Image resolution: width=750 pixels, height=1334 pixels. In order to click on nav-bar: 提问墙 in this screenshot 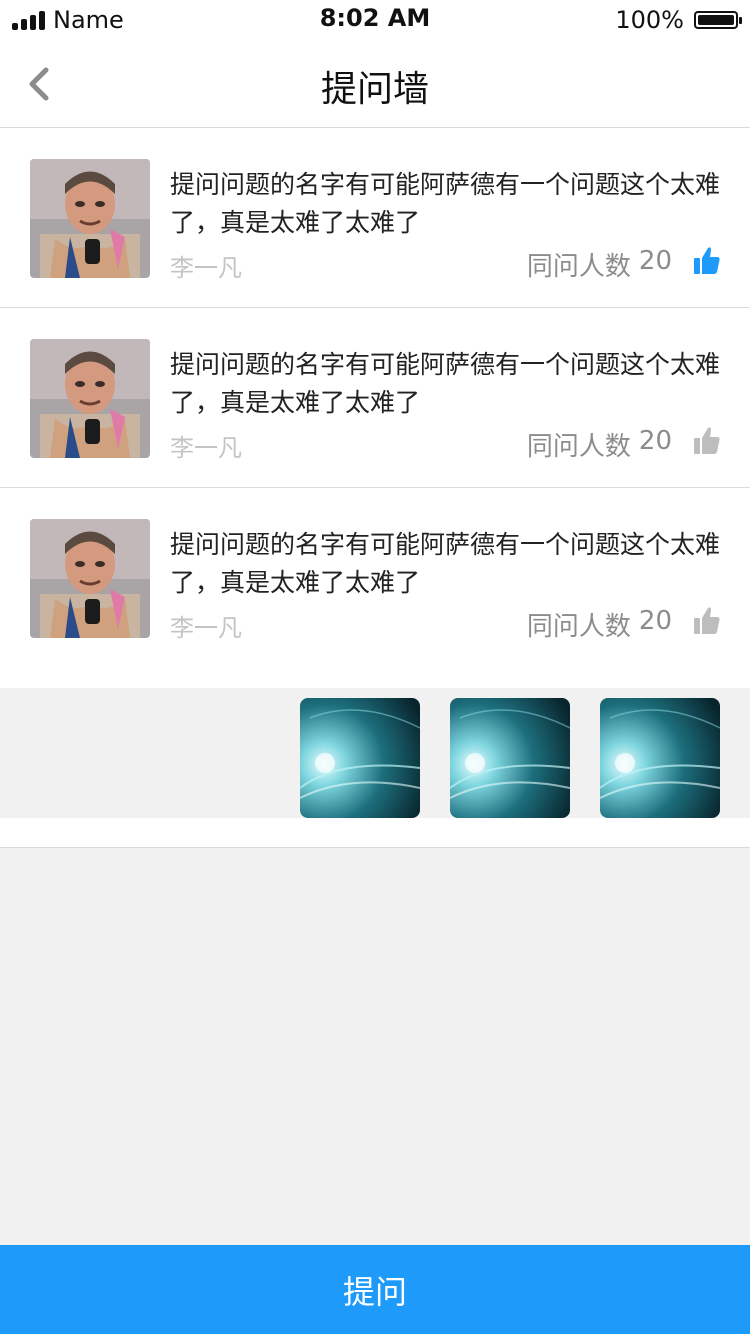, I will do `click(375, 84)`.